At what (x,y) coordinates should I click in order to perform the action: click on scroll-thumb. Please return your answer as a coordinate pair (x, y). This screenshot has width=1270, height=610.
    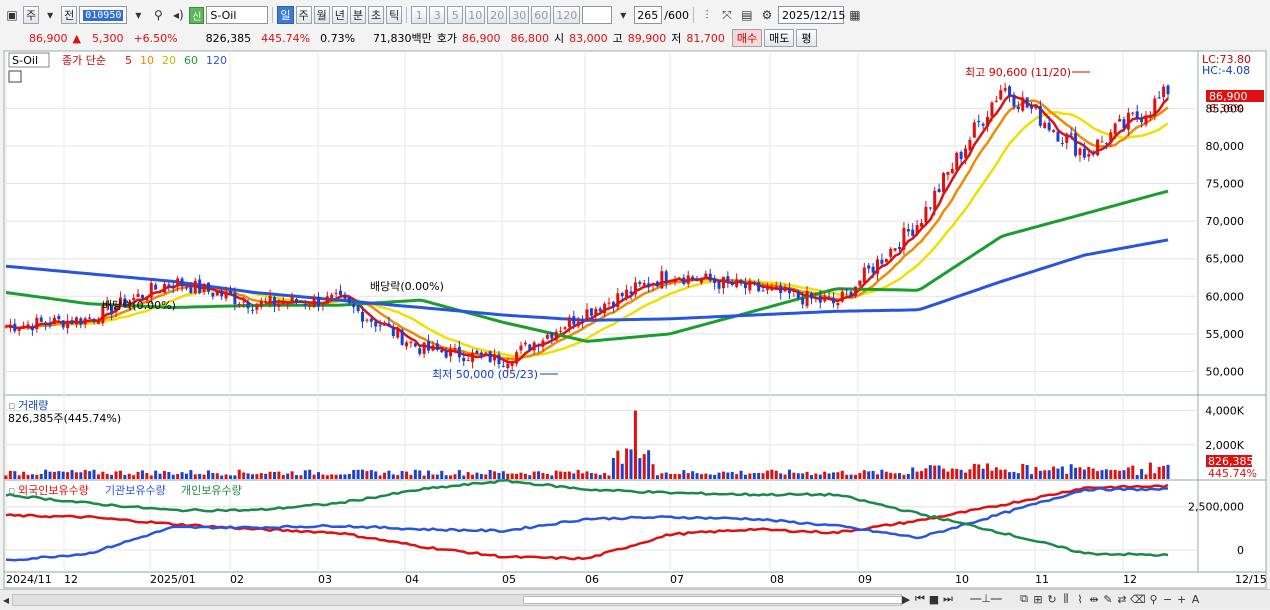
    Looking at the image, I should click on (713, 600).